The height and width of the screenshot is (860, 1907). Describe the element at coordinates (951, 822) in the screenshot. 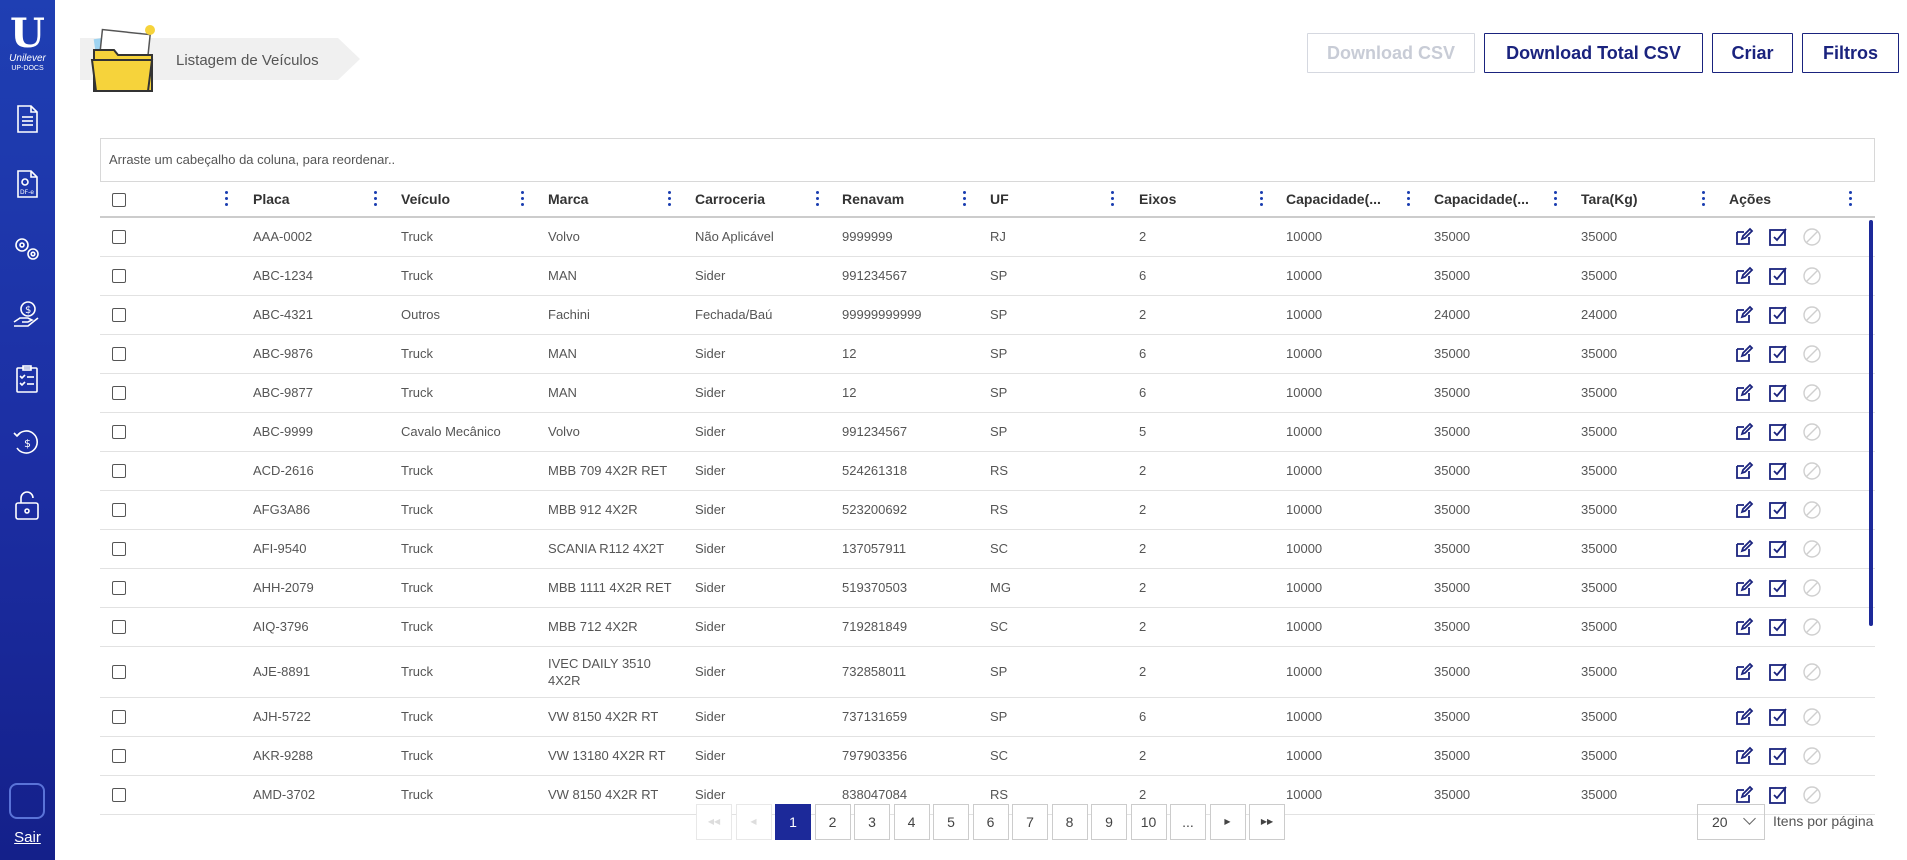

I see `page-button: 5` at that location.